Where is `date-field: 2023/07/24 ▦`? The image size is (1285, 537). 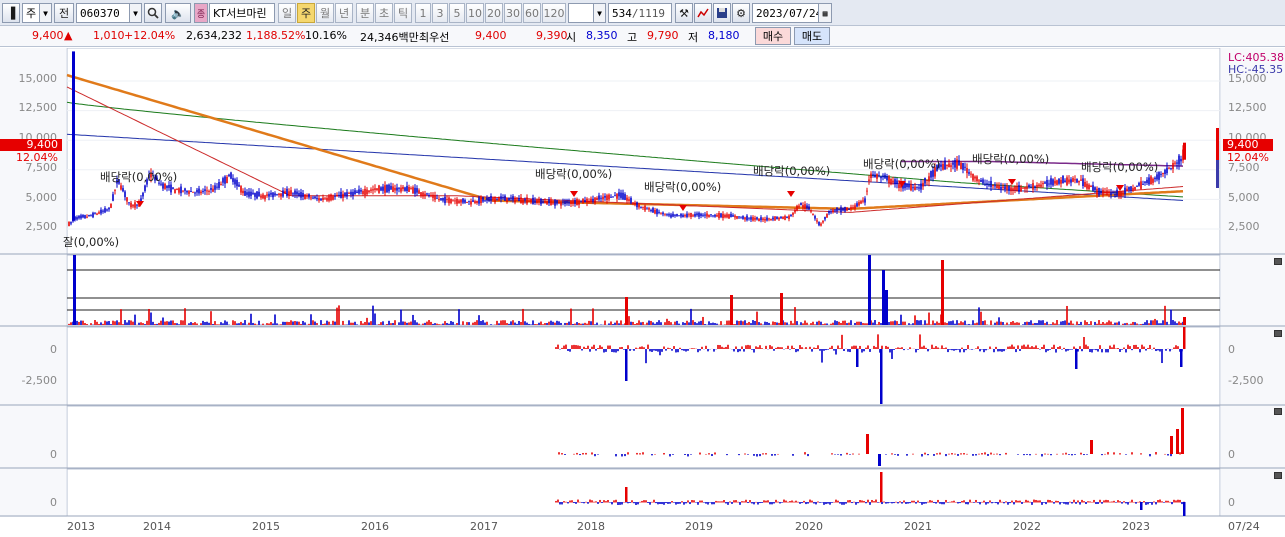
date-field: 2023/07/24 ▦ is located at coordinates (792, 13).